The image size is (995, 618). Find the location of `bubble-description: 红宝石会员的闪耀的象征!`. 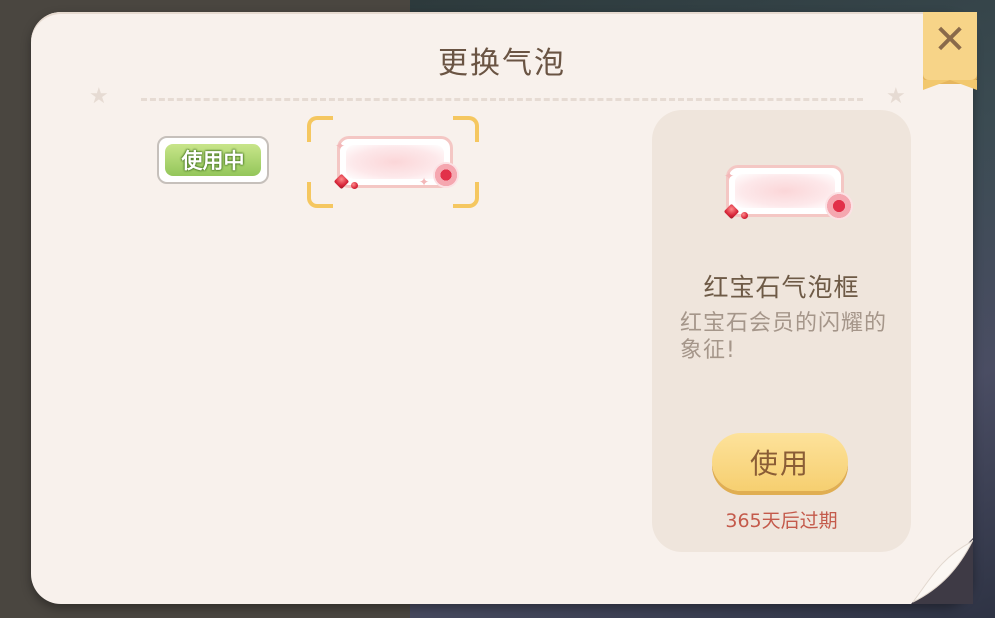

bubble-description: 红宝石会员的闪耀的象征! is located at coordinates (784, 337).